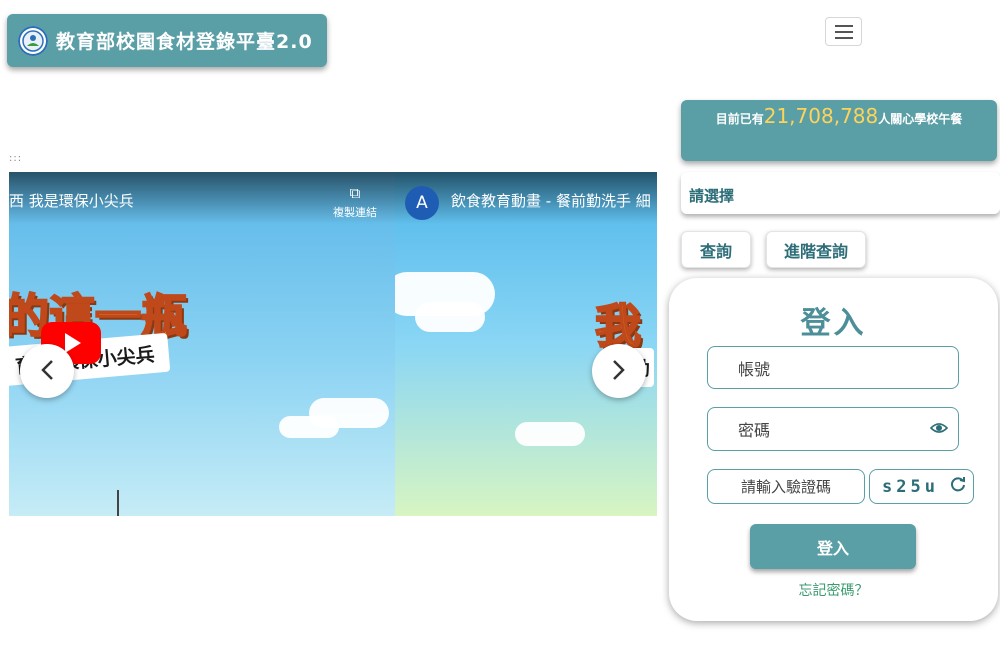 This screenshot has width=1000, height=655. What do you see at coordinates (422, 203) in the screenshot?
I see `channel-avatar: A` at bounding box center [422, 203].